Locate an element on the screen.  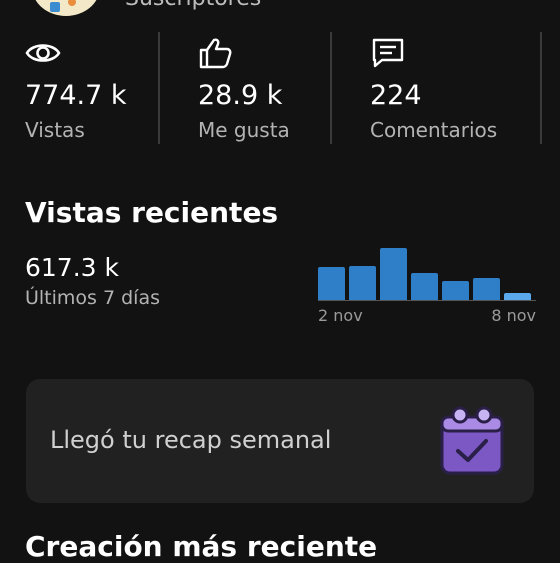
comments-label: Comentarios is located at coordinates (434, 130).